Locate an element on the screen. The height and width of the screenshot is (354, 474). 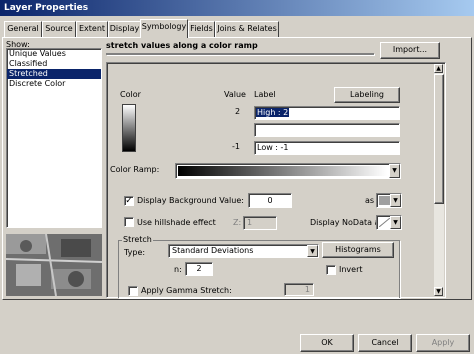
tab-fields: Fields is located at coordinates (201, 29).